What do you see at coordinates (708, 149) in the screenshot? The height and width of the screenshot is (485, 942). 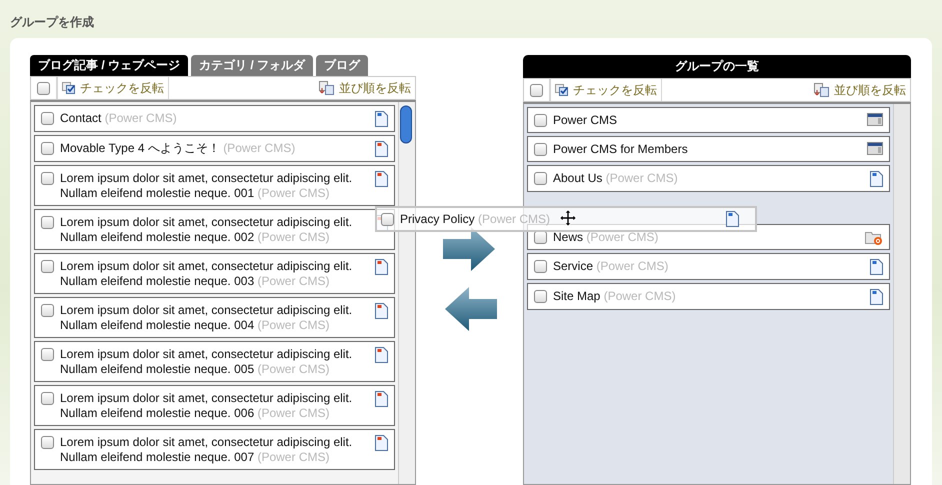 I see `list-item: Power CMS for Members` at bounding box center [708, 149].